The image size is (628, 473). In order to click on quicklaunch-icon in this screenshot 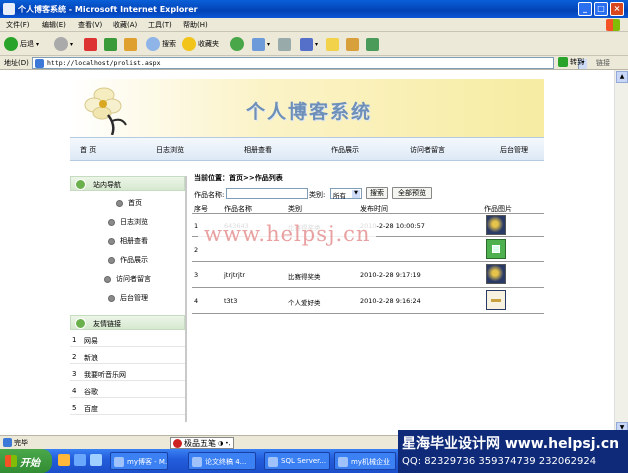, I will do `click(64, 460)`.